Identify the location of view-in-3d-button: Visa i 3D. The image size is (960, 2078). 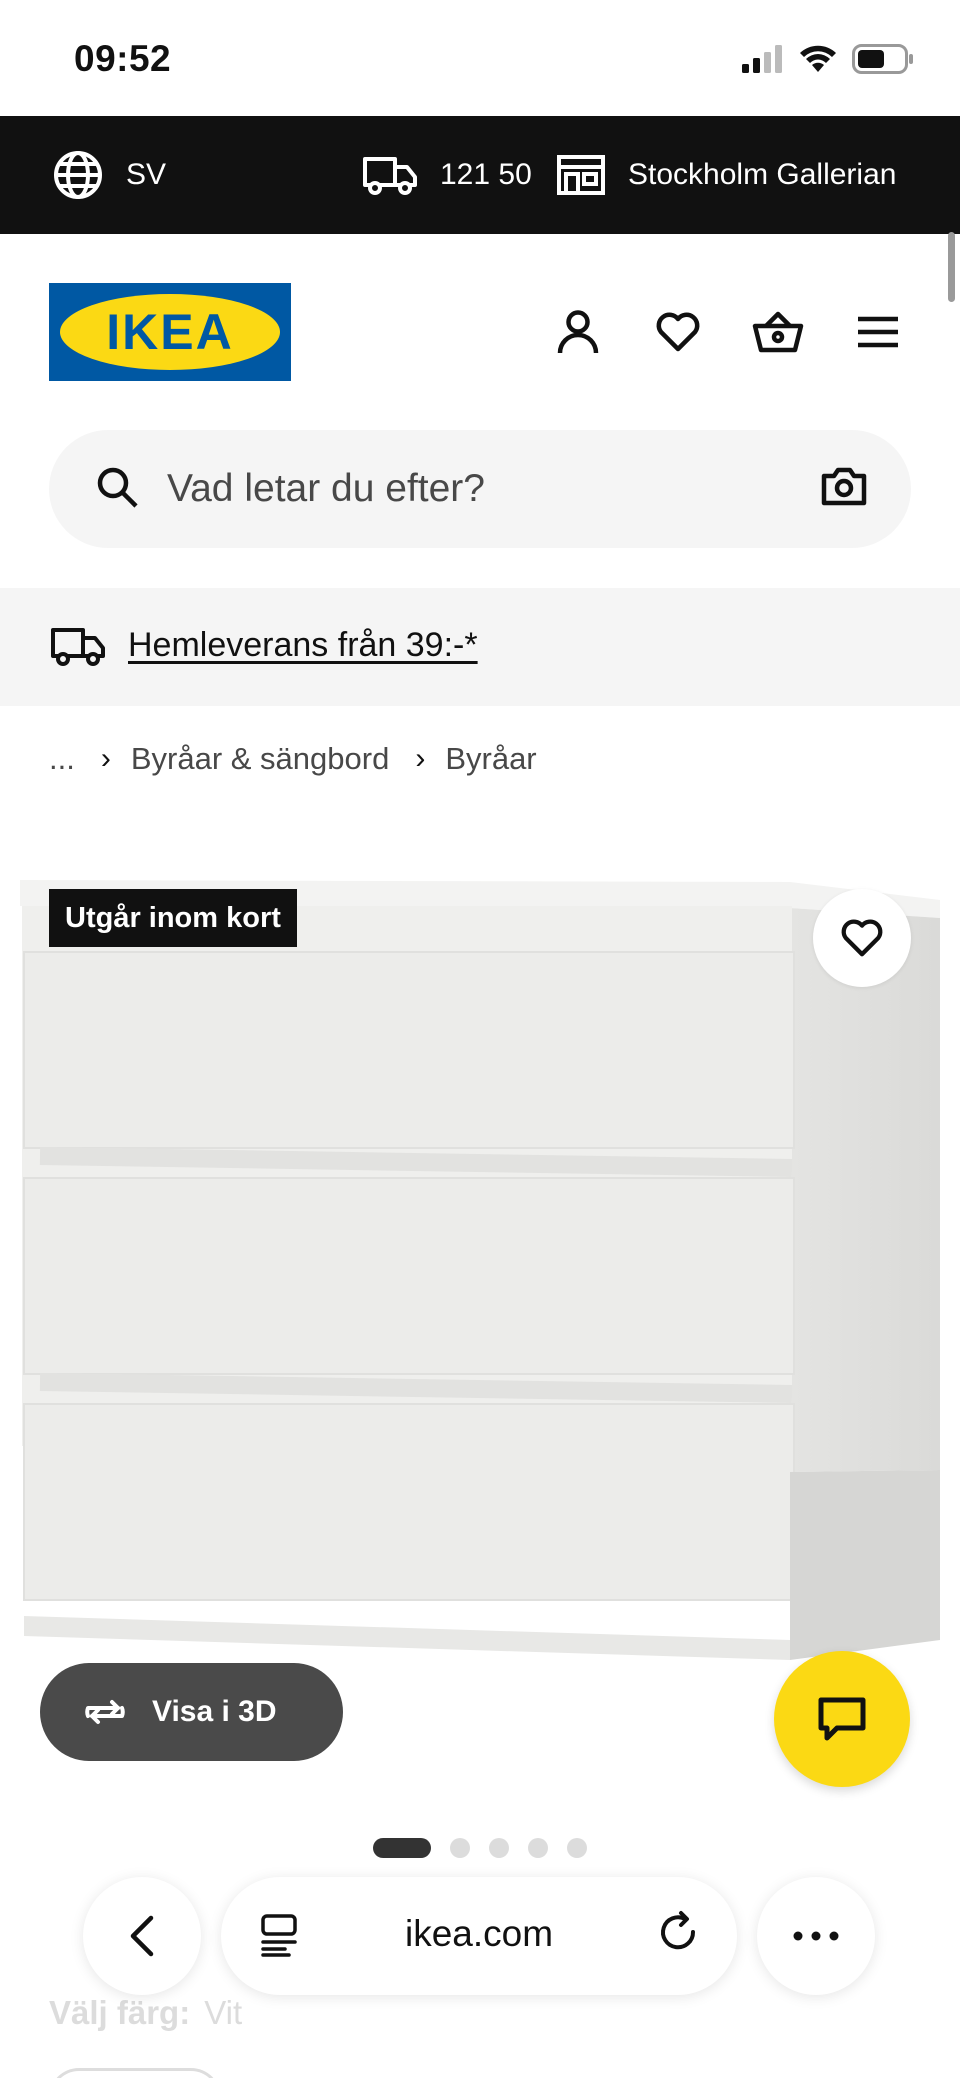
(191, 1712).